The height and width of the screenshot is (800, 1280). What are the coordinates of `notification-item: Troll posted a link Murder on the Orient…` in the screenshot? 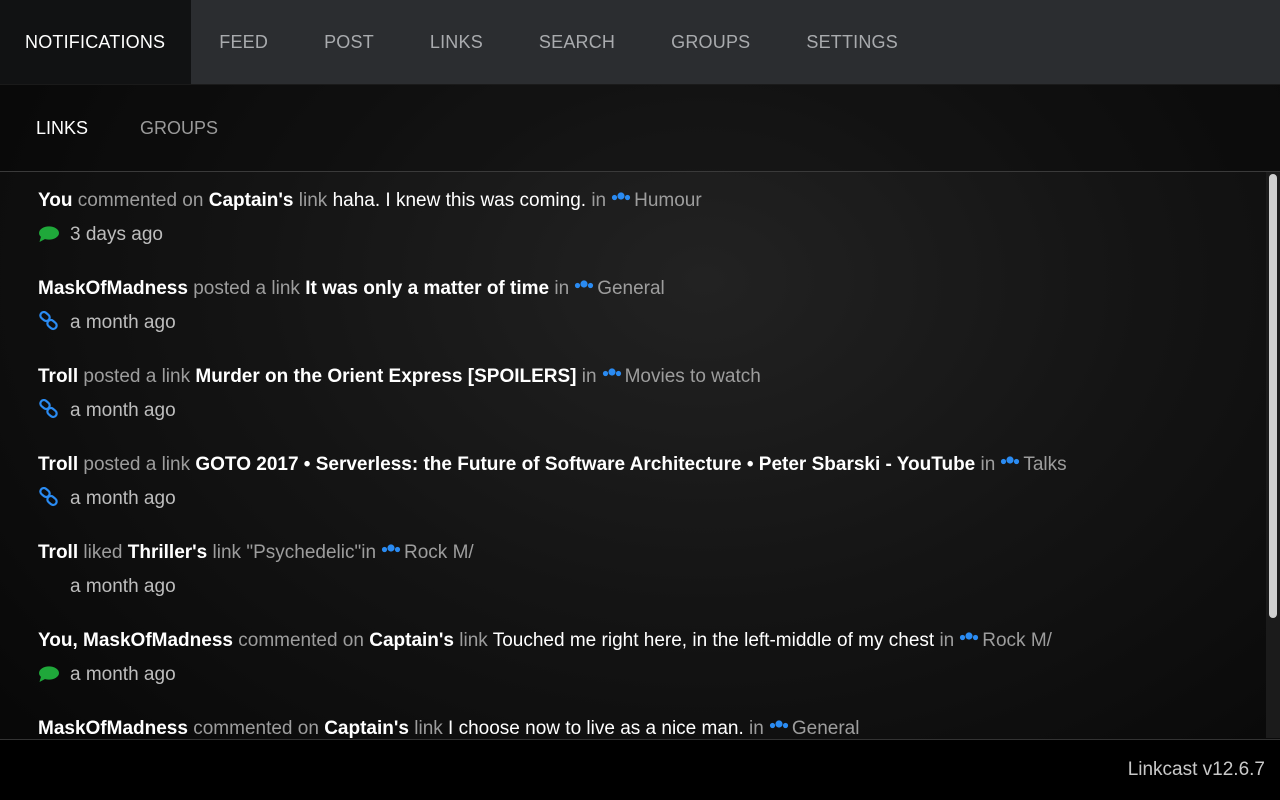 It's located at (638, 395).